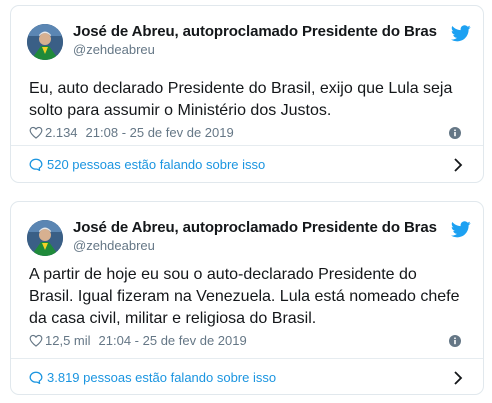  I want to click on conversation-link: 3.819 pessoas estão falando sobre isso, so click(247, 380).